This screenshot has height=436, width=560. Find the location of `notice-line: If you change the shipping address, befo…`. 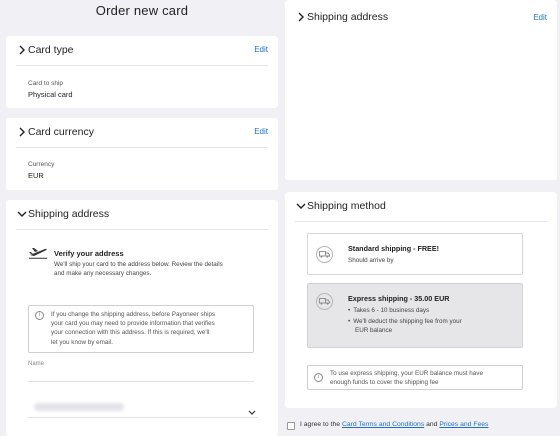

notice-line: If you change the shipping address, befo… is located at coordinates (133, 314).